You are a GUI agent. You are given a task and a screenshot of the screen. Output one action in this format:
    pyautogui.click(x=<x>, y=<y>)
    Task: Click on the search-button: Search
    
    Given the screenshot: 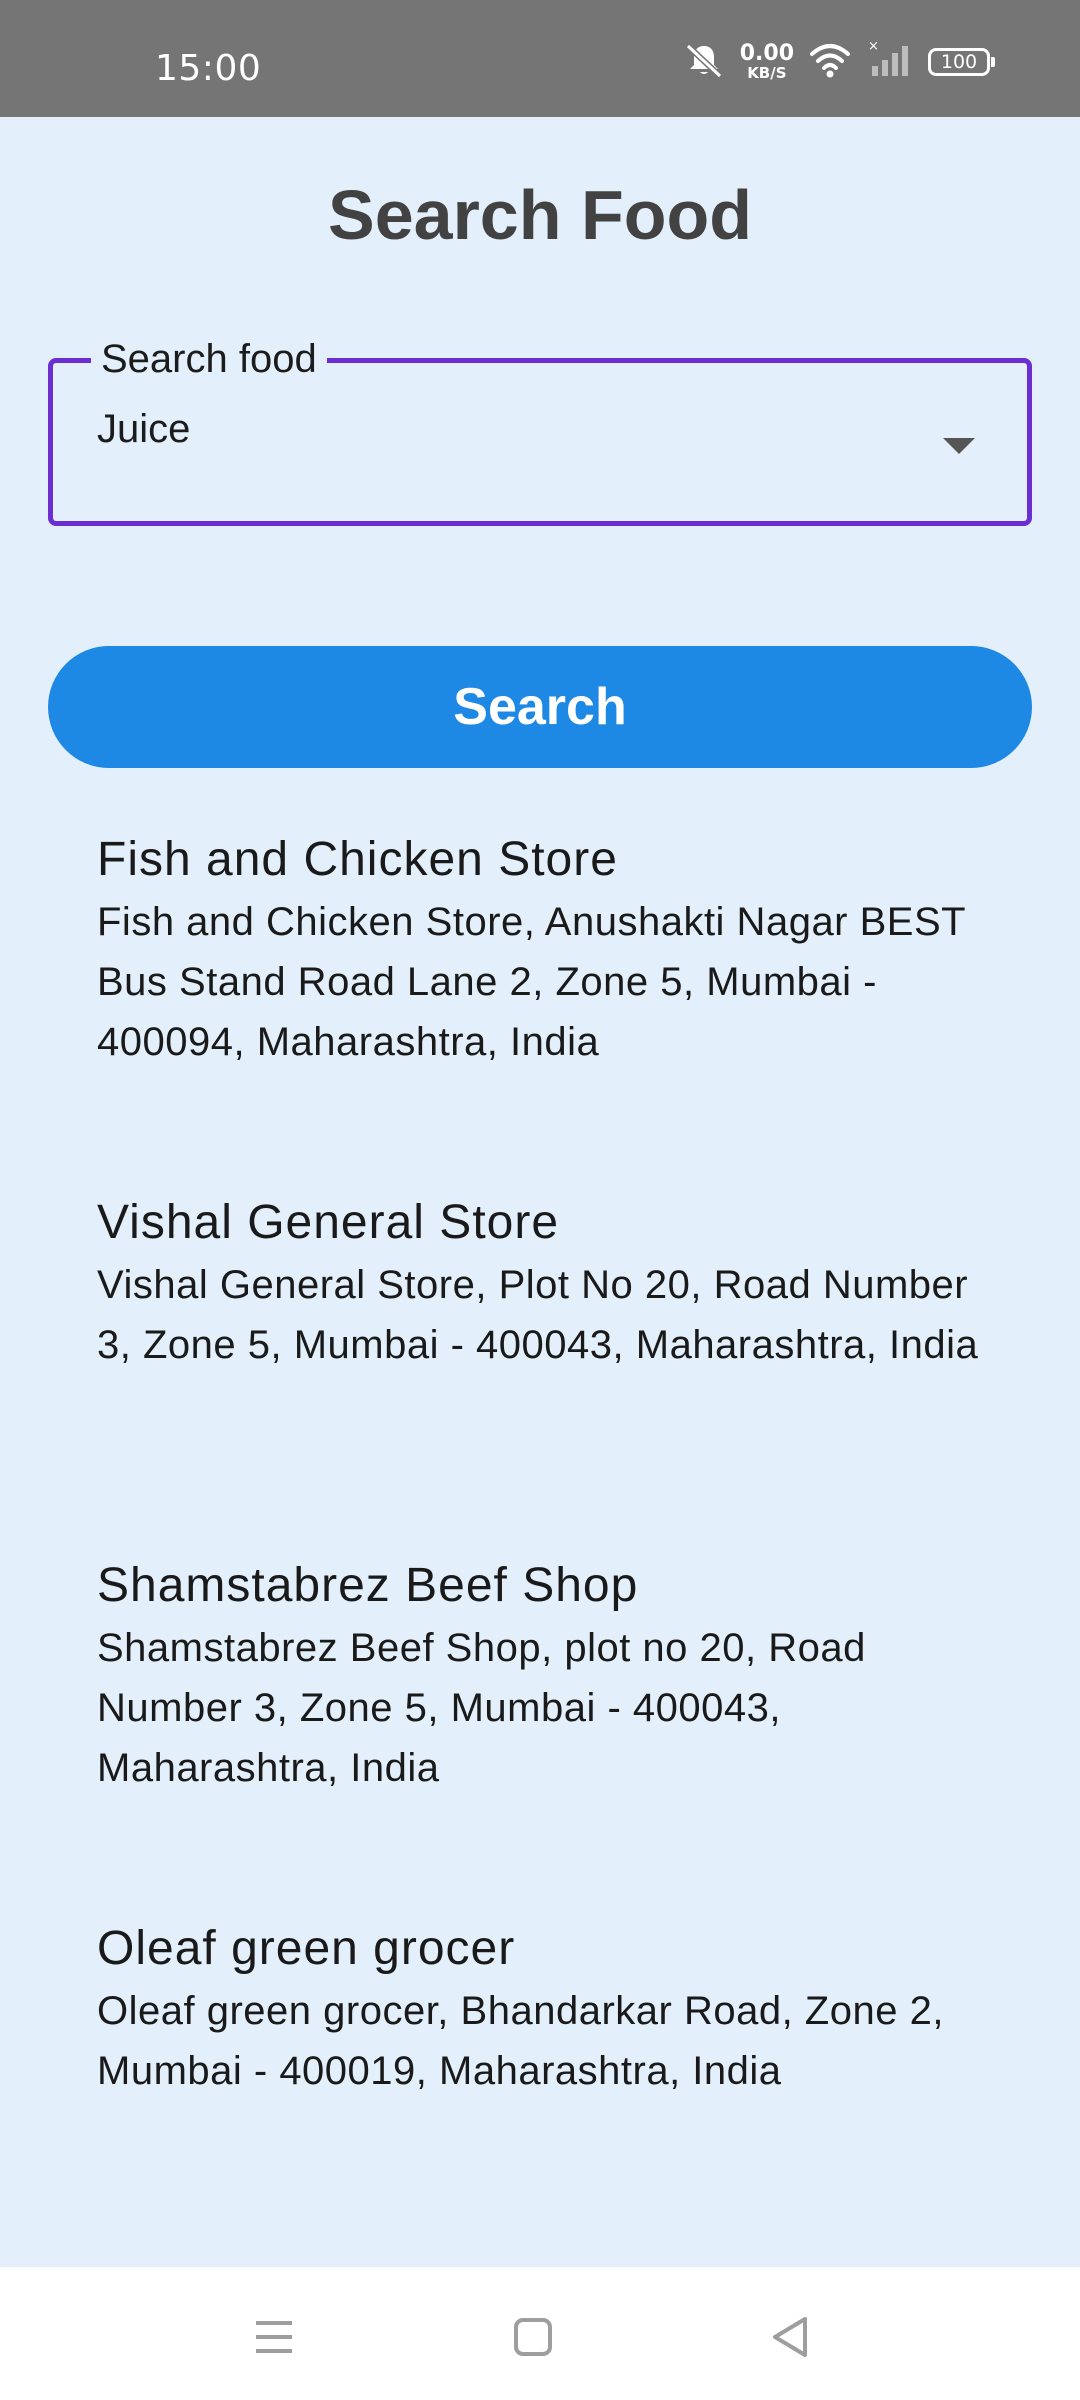 What is the action you would take?
    pyautogui.click(x=540, y=707)
    